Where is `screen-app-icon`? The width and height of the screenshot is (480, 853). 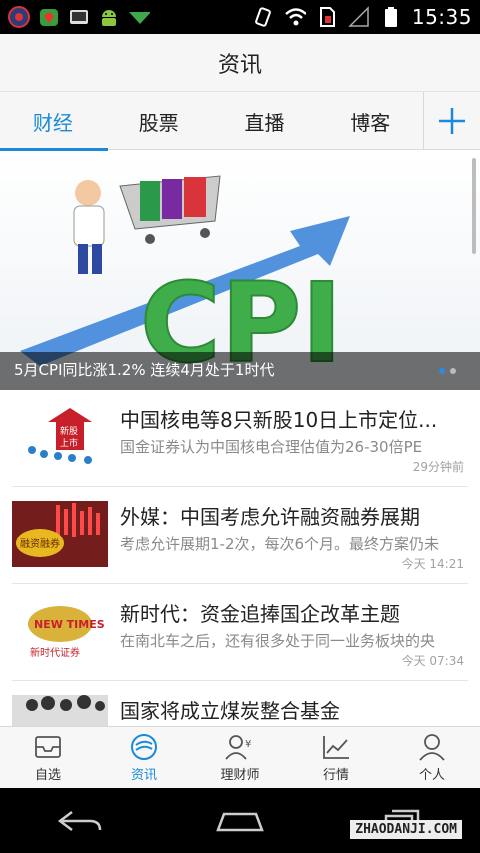
screen-app-icon is located at coordinates (79, 17).